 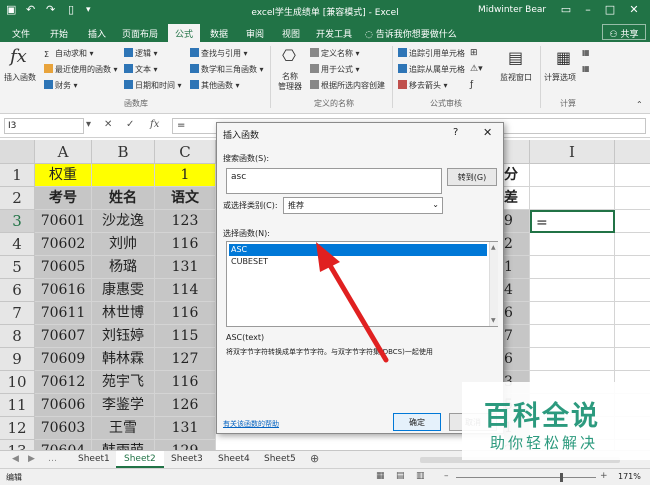 What do you see at coordinates (542, 416) in the screenshot?
I see `watermark-title: 百科全说` at bounding box center [542, 416].